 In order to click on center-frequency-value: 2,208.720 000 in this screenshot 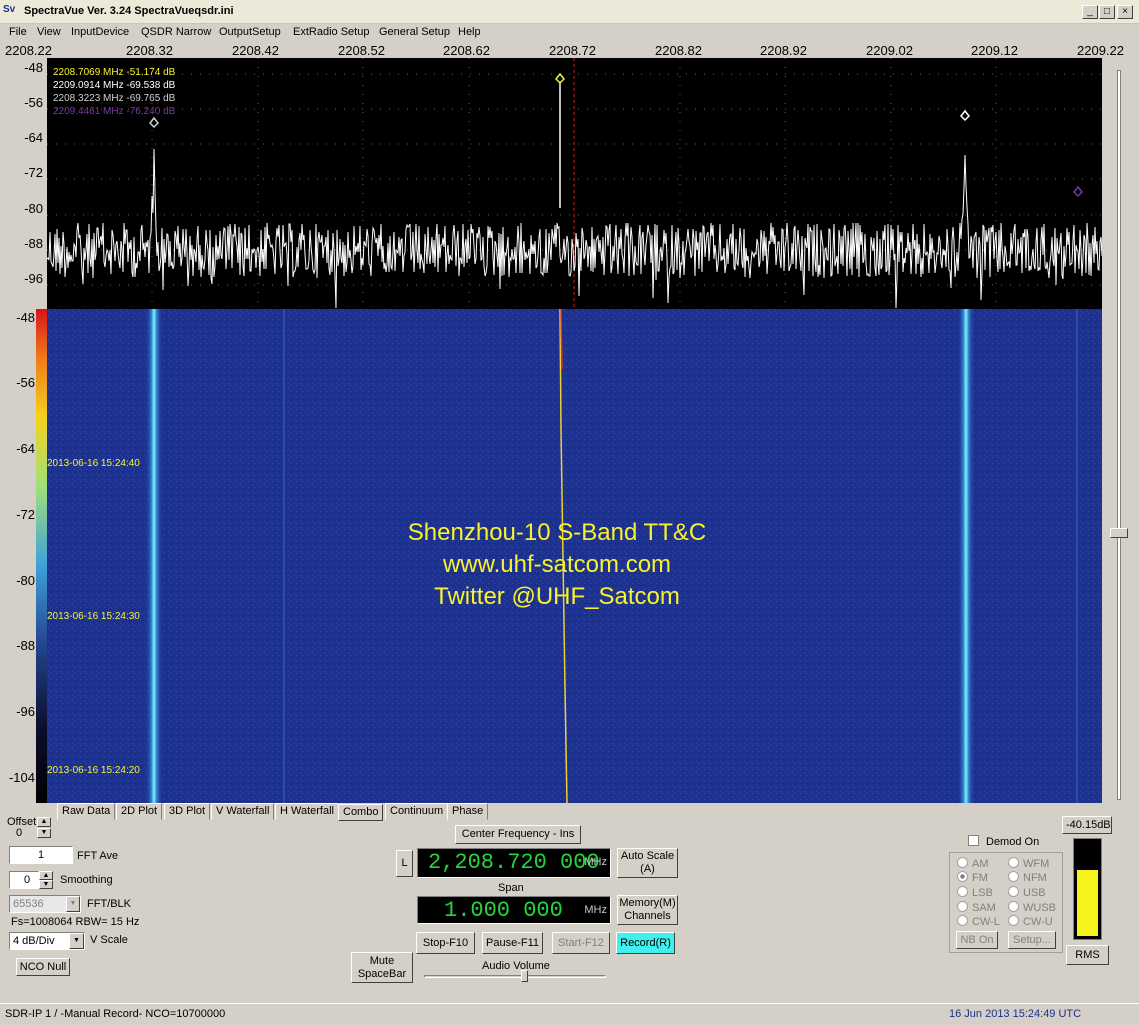, I will do `click(514, 862)`.